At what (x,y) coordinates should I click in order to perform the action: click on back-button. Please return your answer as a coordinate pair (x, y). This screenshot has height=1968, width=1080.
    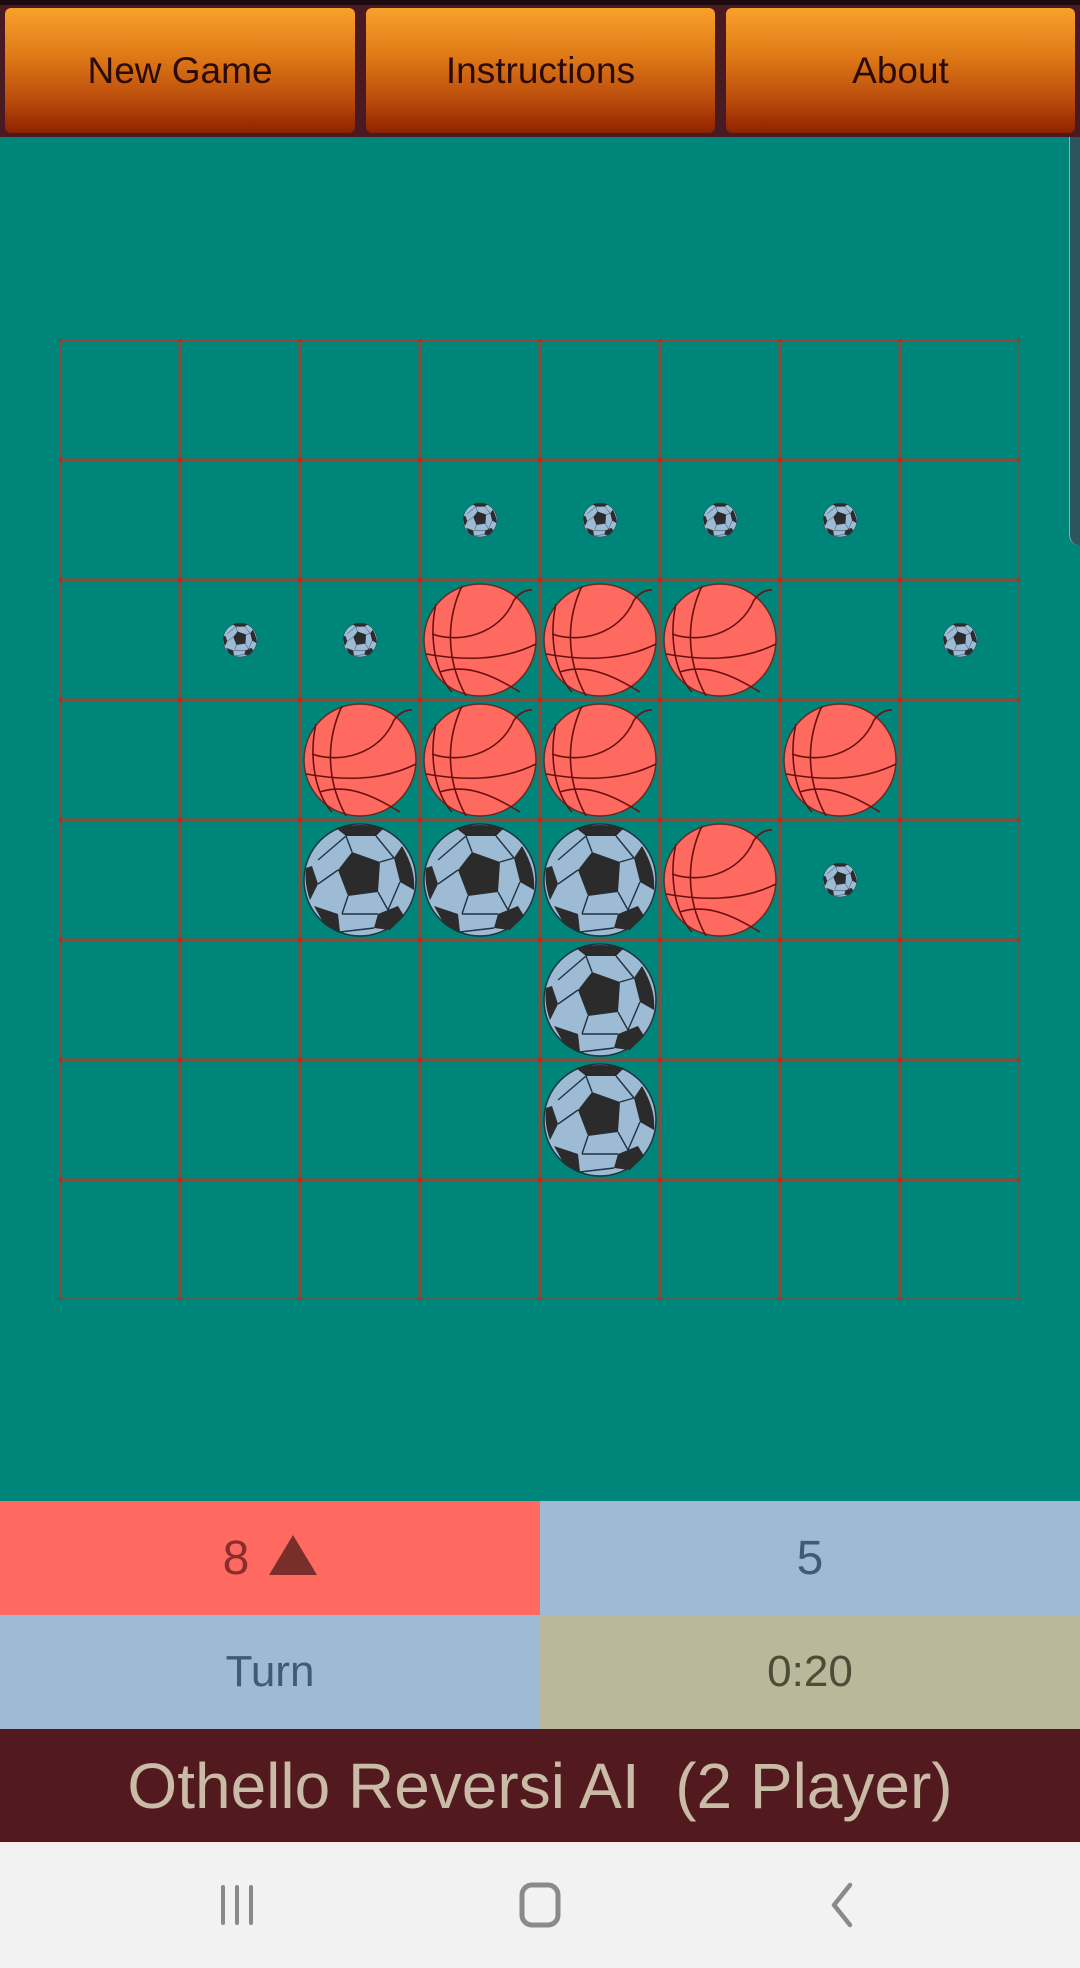
    Looking at the image, I should click on (843, 1905).